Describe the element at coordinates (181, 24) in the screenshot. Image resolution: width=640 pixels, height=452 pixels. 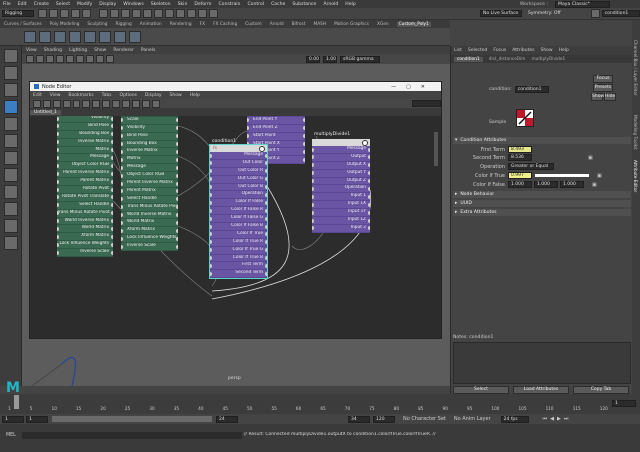
I see `shelf-tab: Rendering` at that location.